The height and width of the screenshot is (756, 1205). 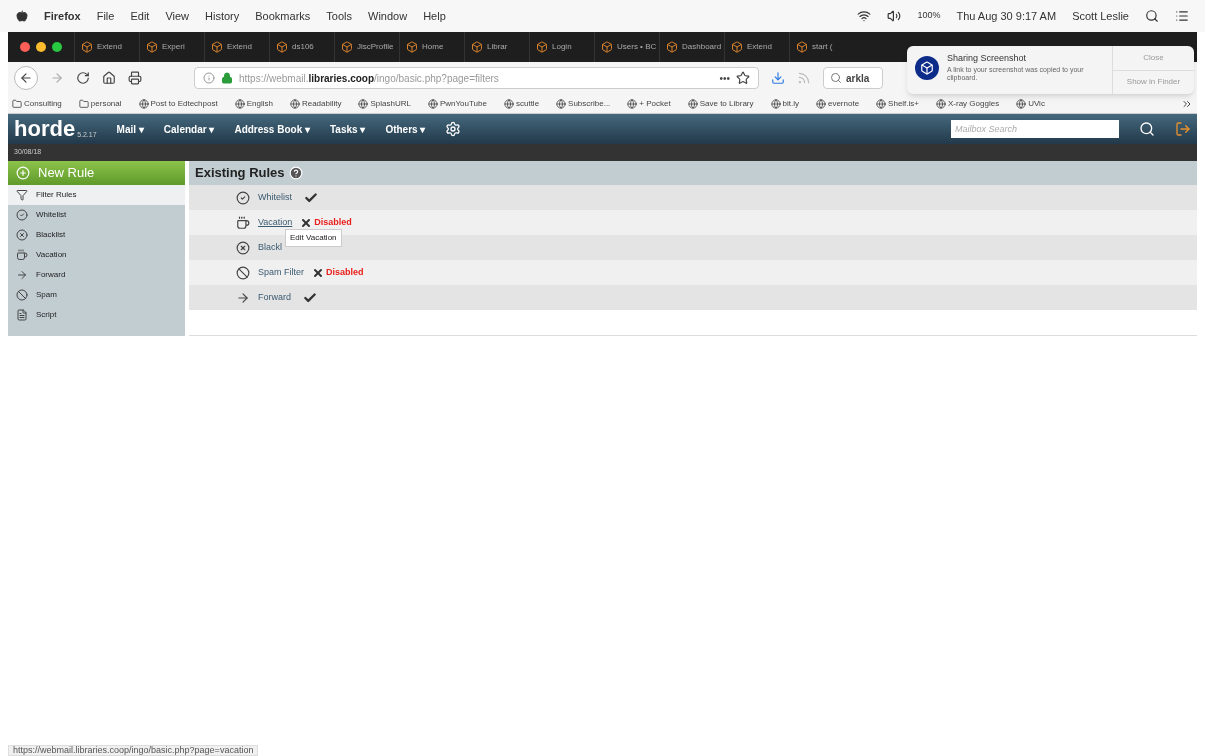 What do you see at coordinates (62, 16) in the screenshot?
I see `app-menu: Firefox` at bounding box center [62, 16].